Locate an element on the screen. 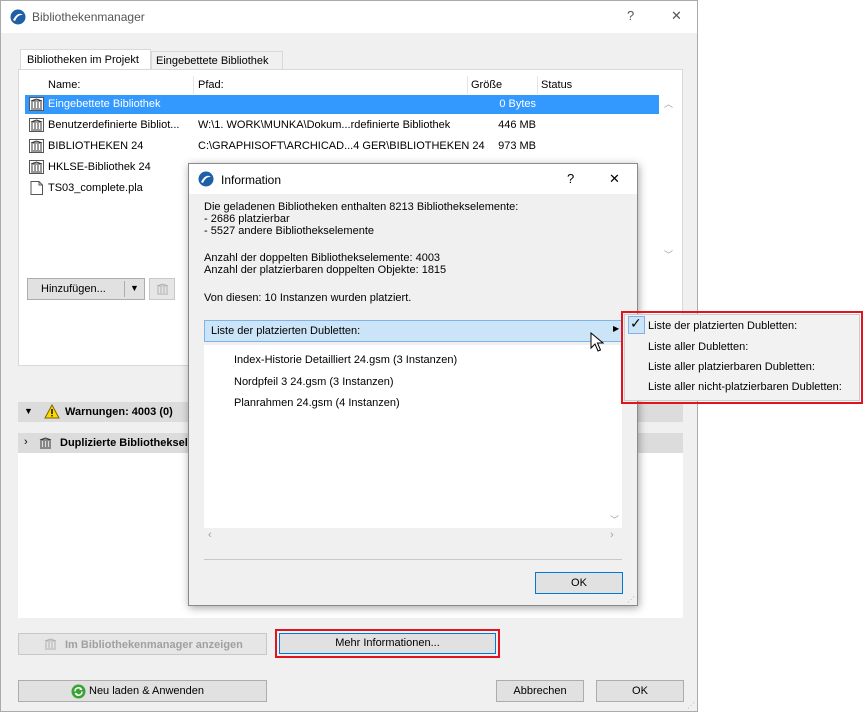 This screenshot has width=865, height=712. add-library-button: Hinzufügen... ▼ is located at coordinates (86, 289).